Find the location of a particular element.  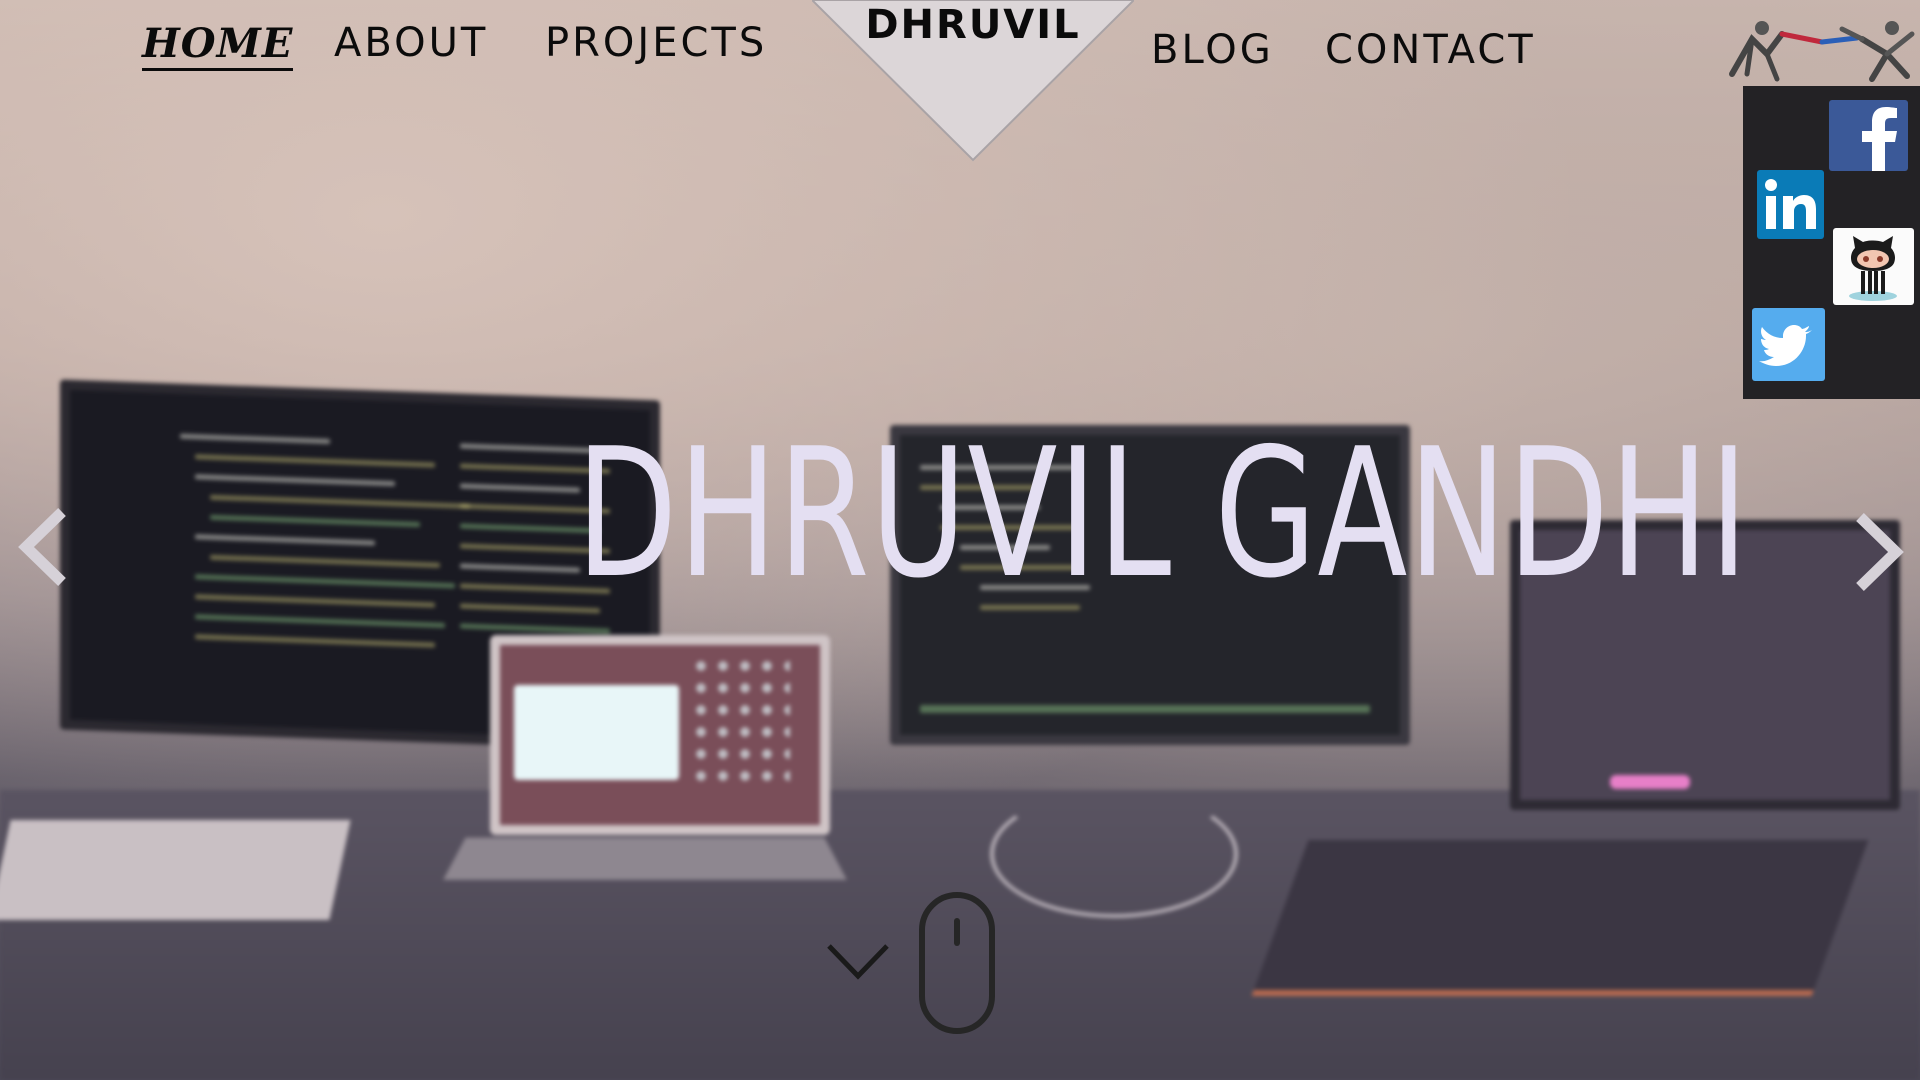

nav-link-about: ABOUT is located at coordinates (411, 43).